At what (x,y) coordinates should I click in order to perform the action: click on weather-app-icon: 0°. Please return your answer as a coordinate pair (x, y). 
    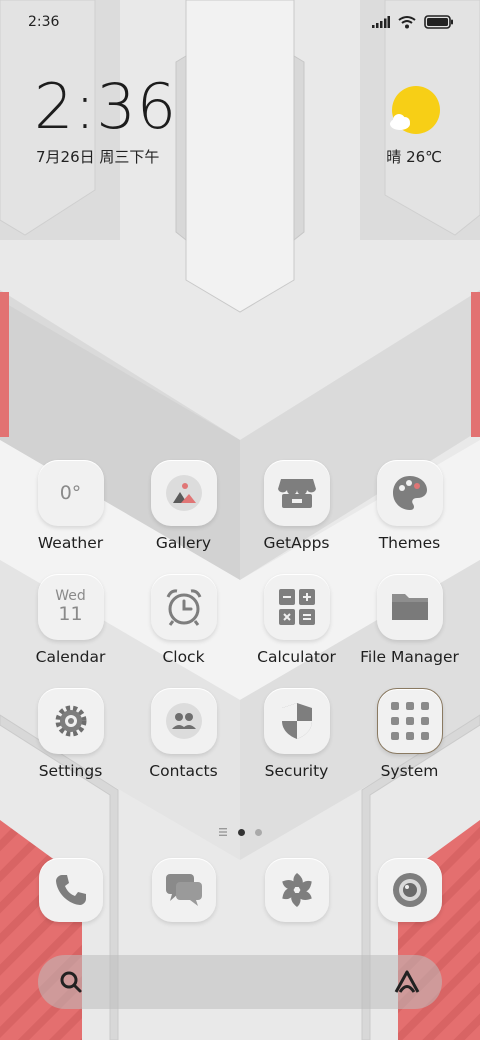
    Looking at the image, I should click on (70, 493).